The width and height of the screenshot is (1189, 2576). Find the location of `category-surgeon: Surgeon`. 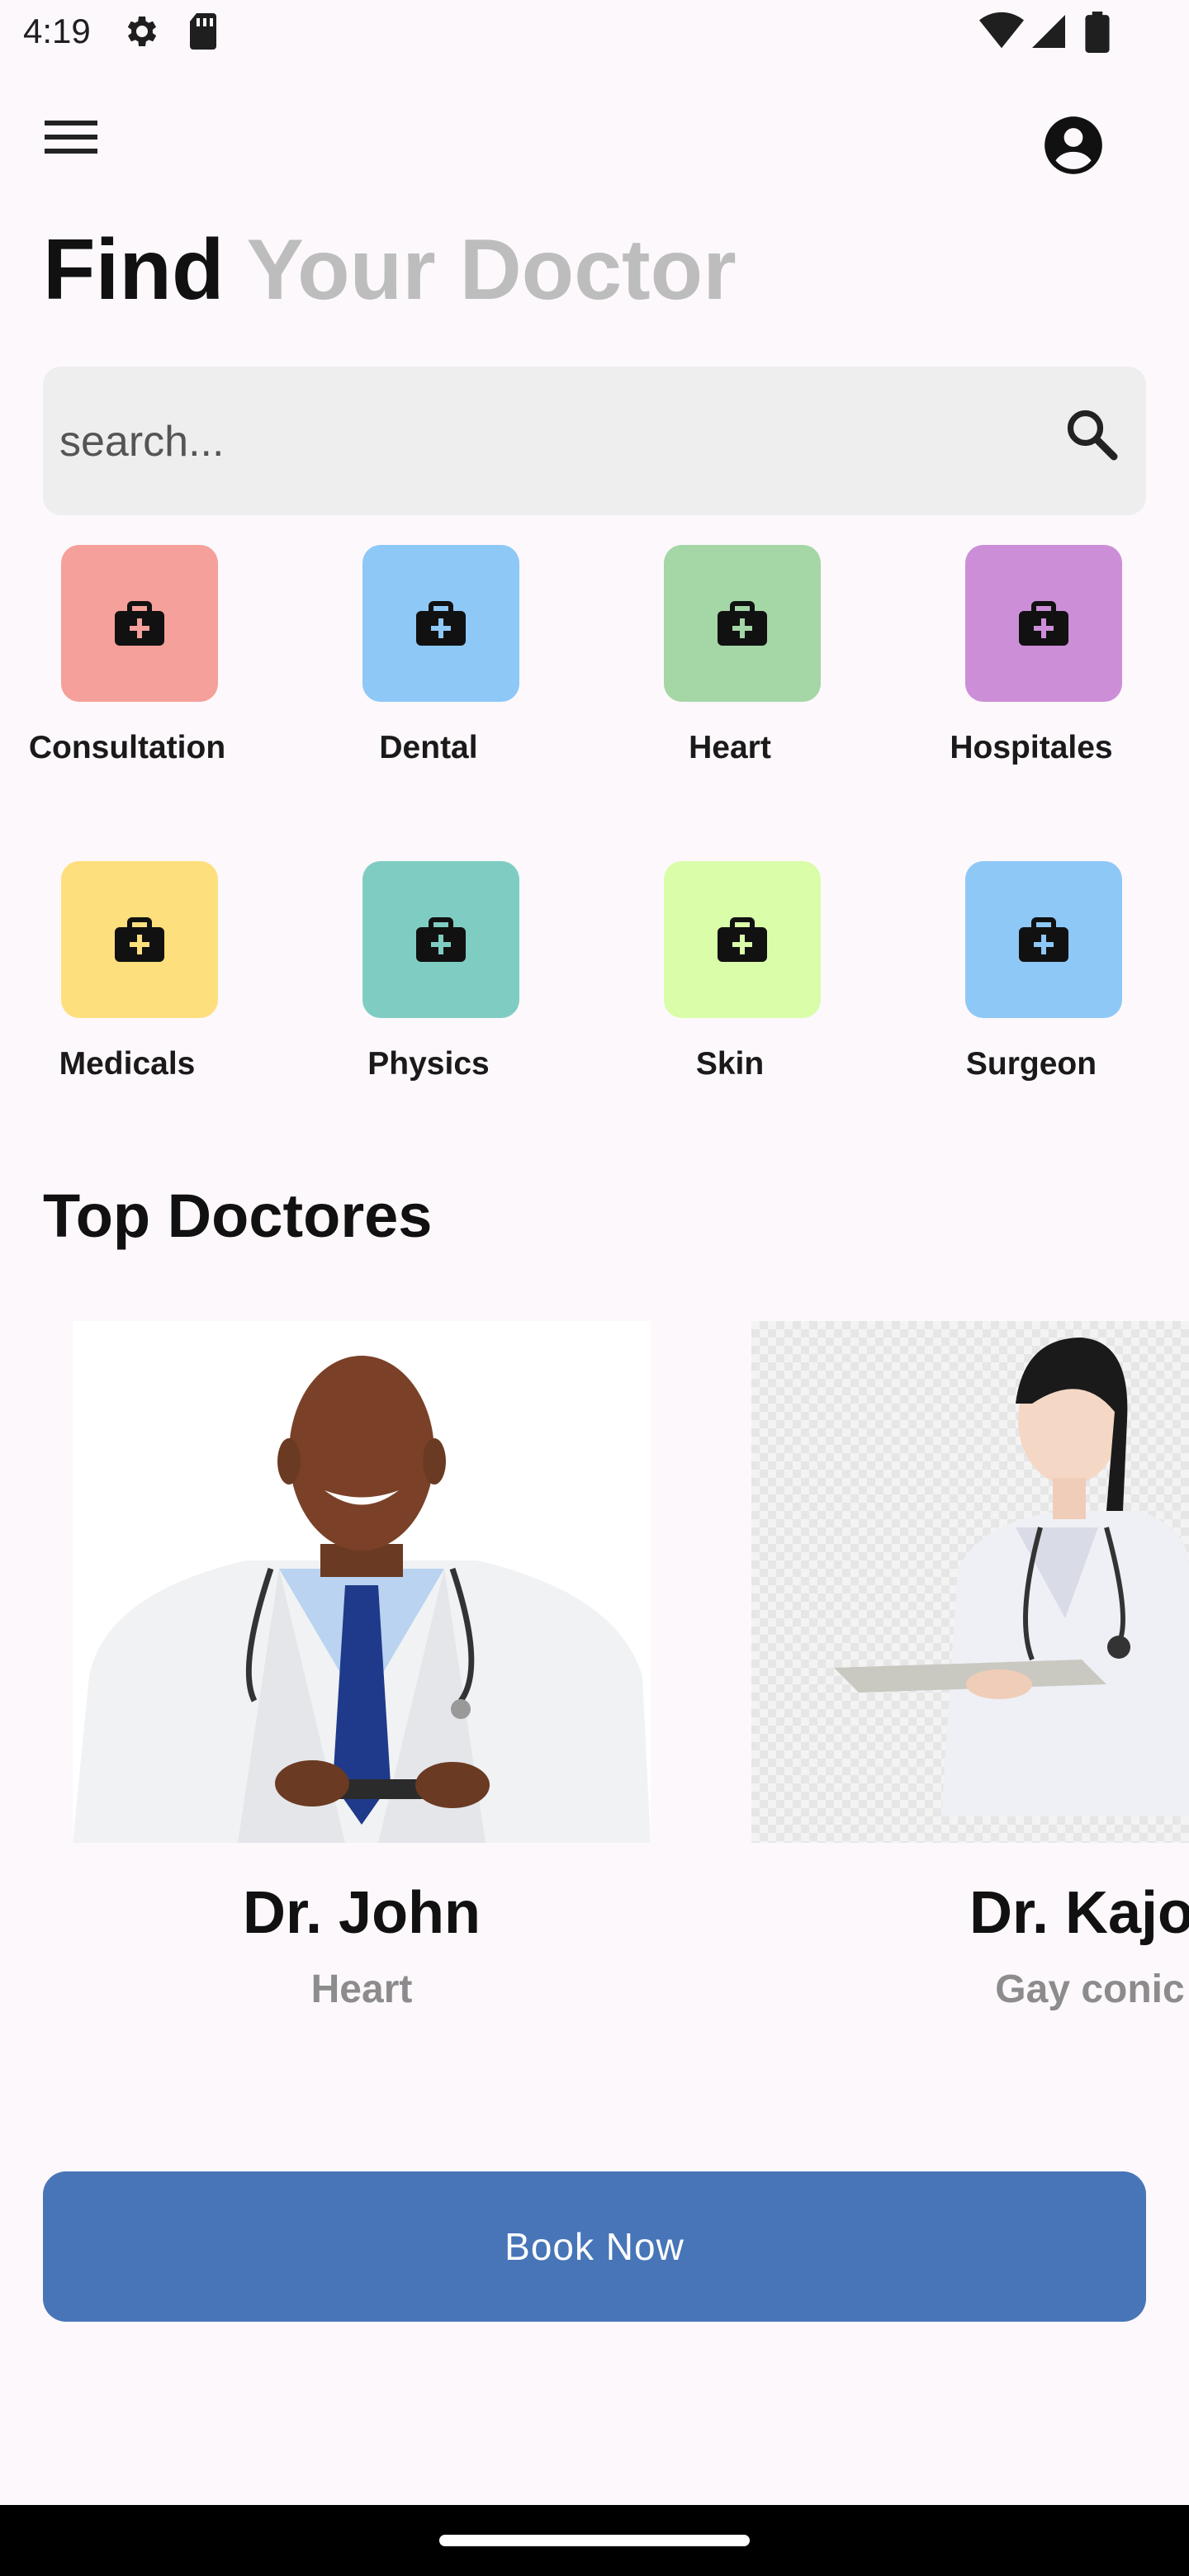

category-surgeon: Surgeon is located at coordinates (1031, 985).